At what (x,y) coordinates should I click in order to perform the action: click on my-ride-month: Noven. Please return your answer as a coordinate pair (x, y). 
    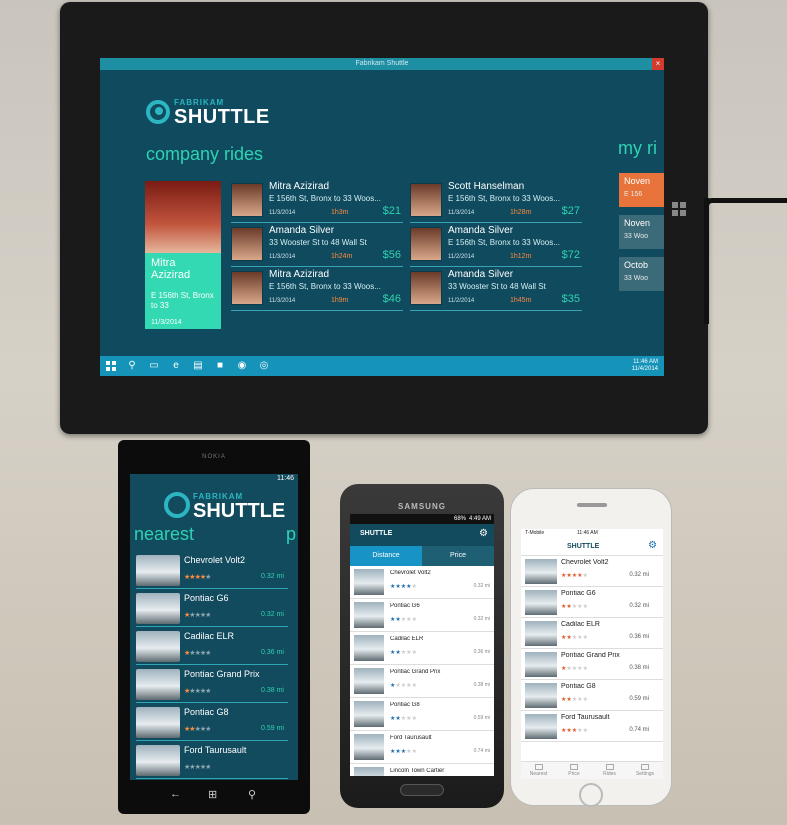
    Looking at the image, I should click on (637, 181).